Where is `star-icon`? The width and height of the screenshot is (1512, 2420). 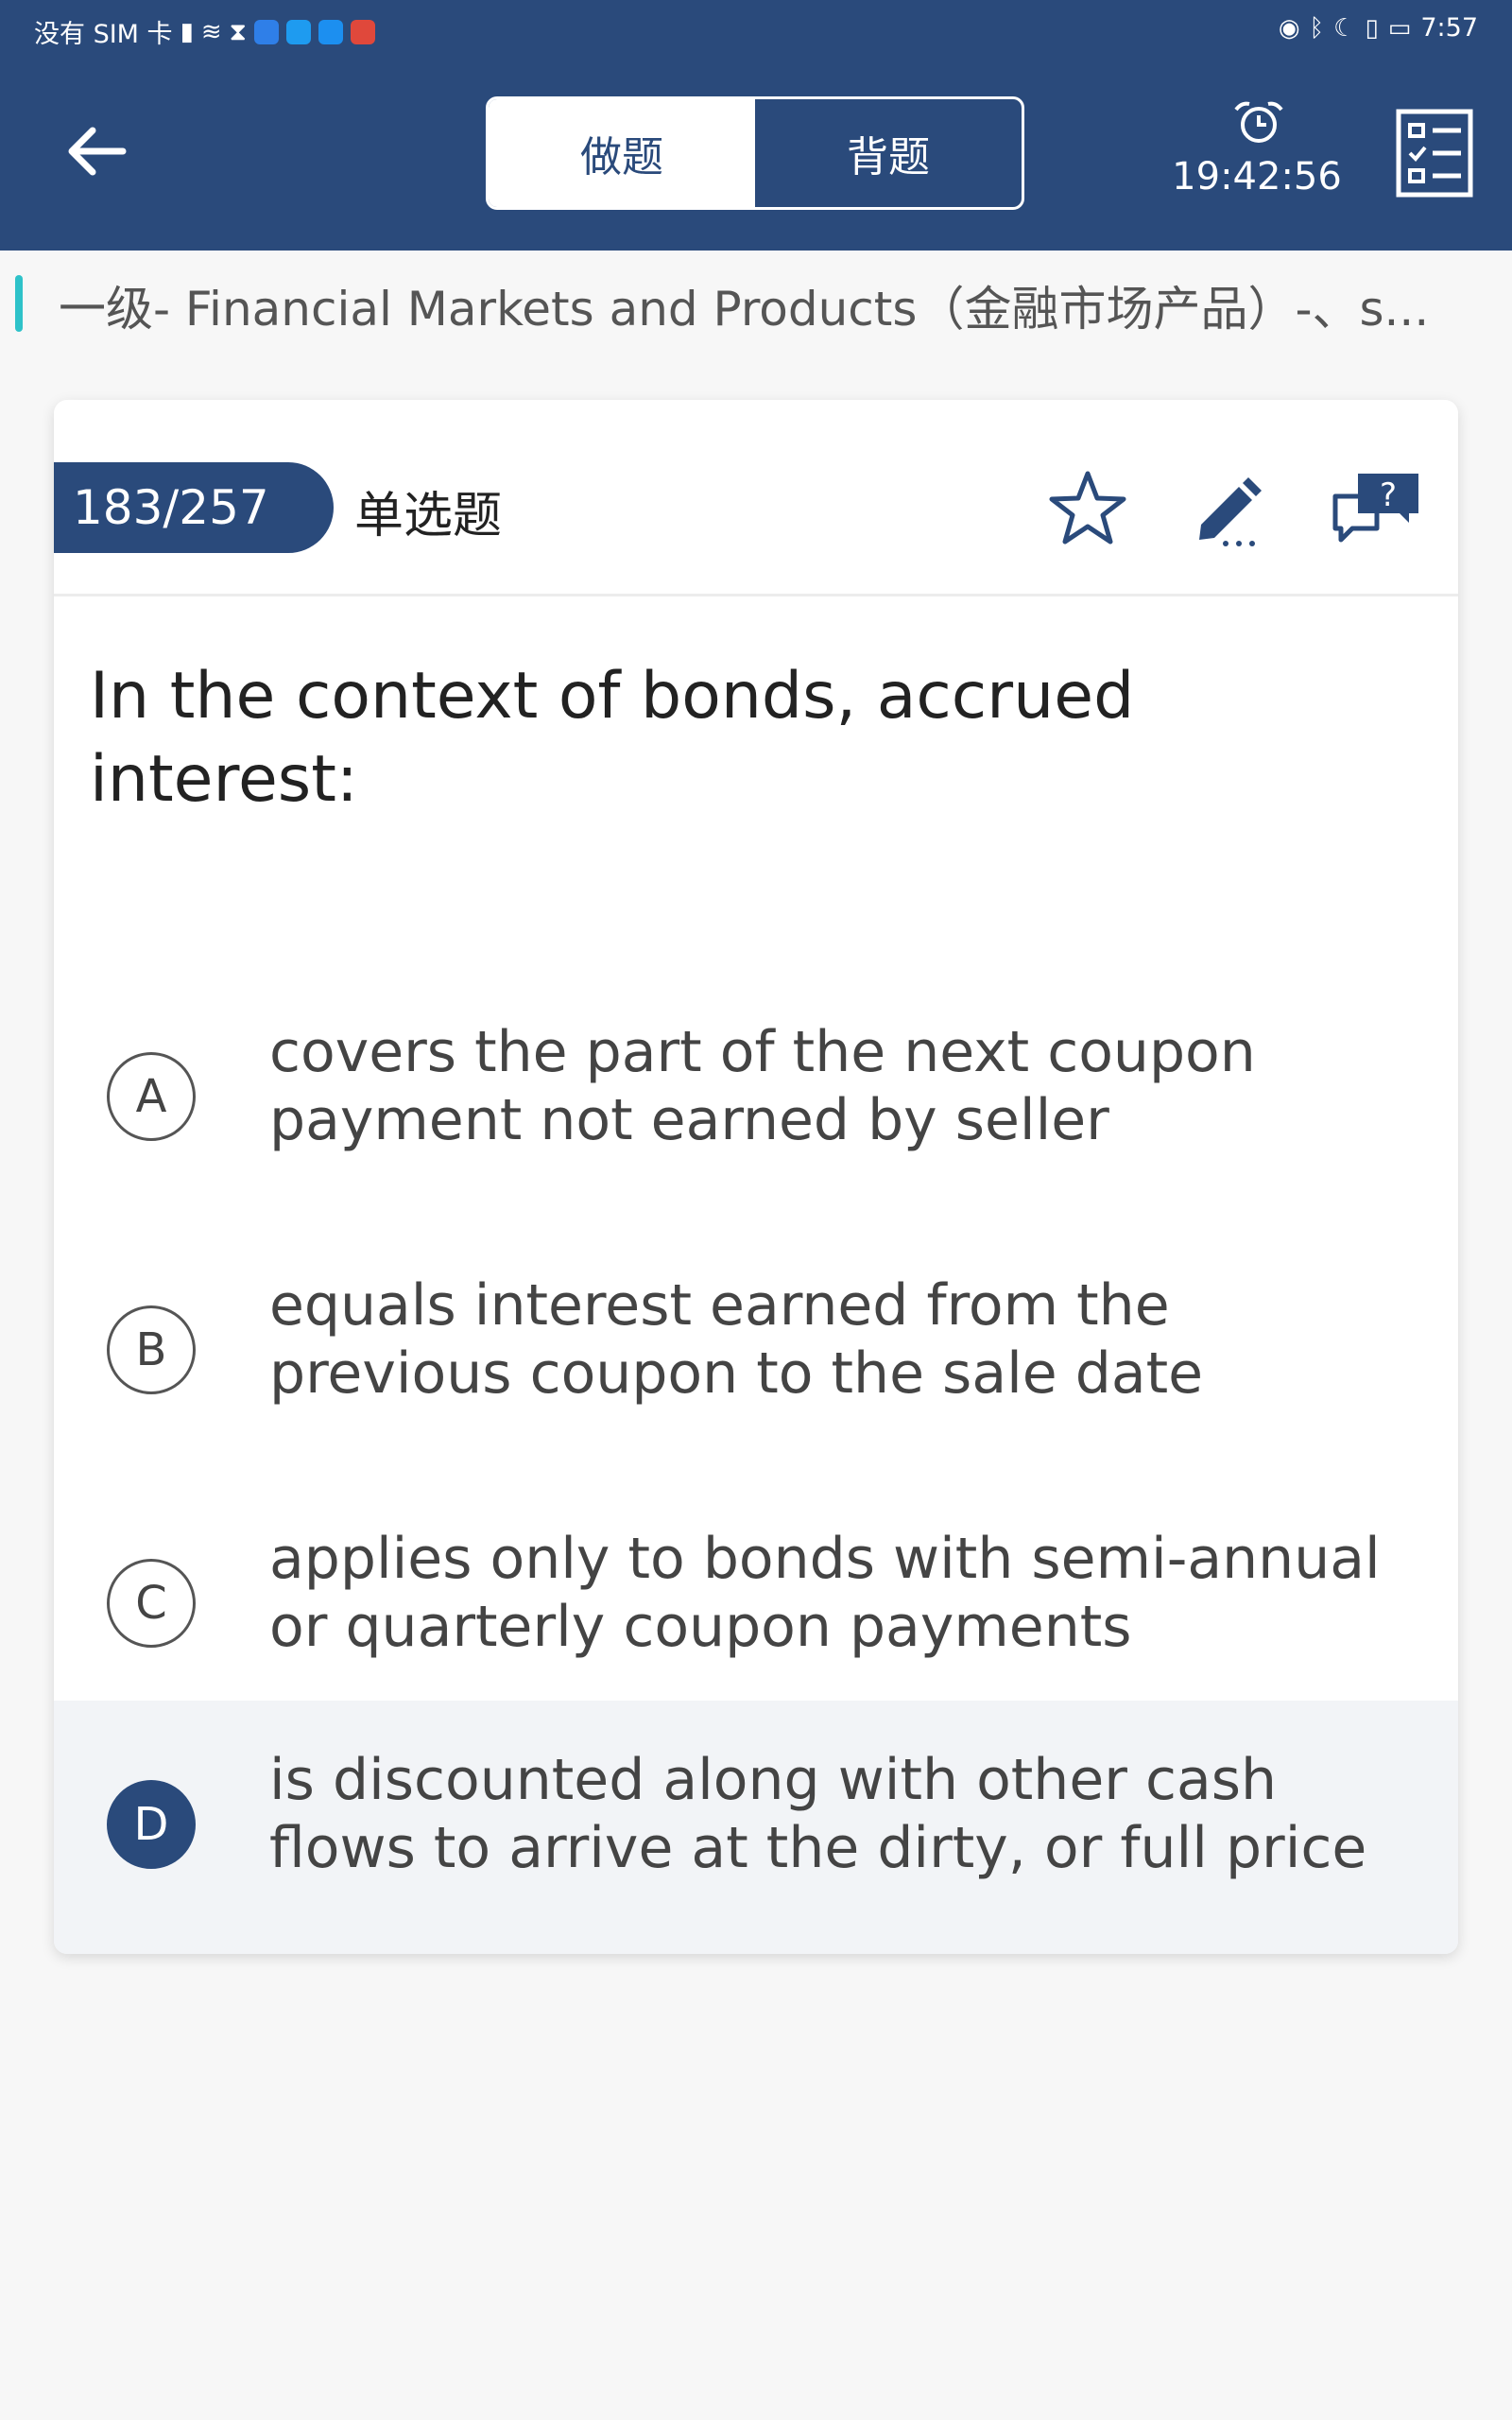
star-icon is located at coordinates (1087, 509).